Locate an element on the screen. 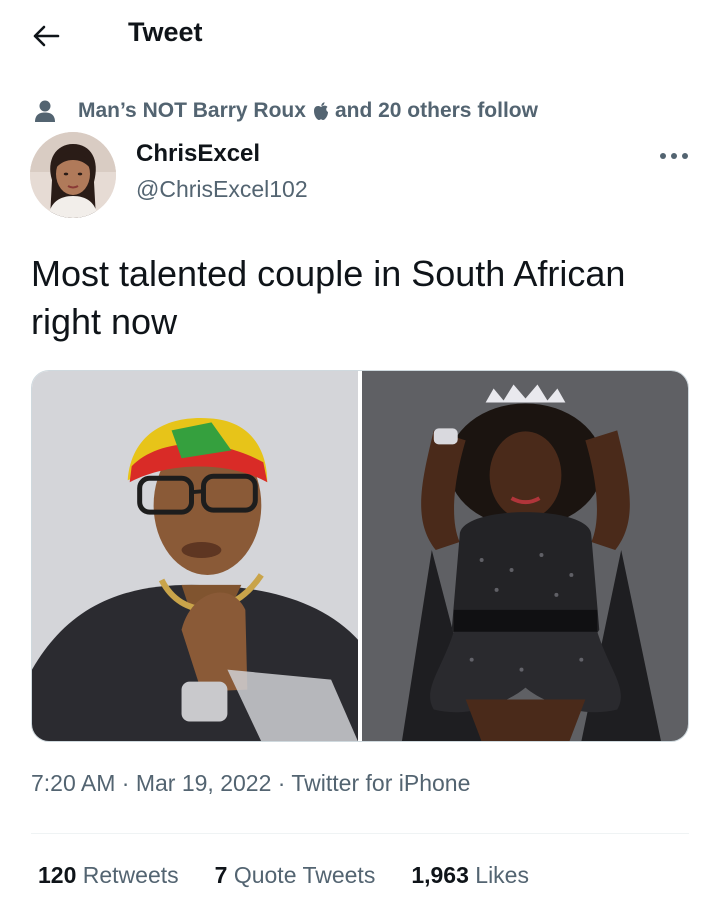 The image size is (720, 903). avatar is located at coordinates (73, 175).